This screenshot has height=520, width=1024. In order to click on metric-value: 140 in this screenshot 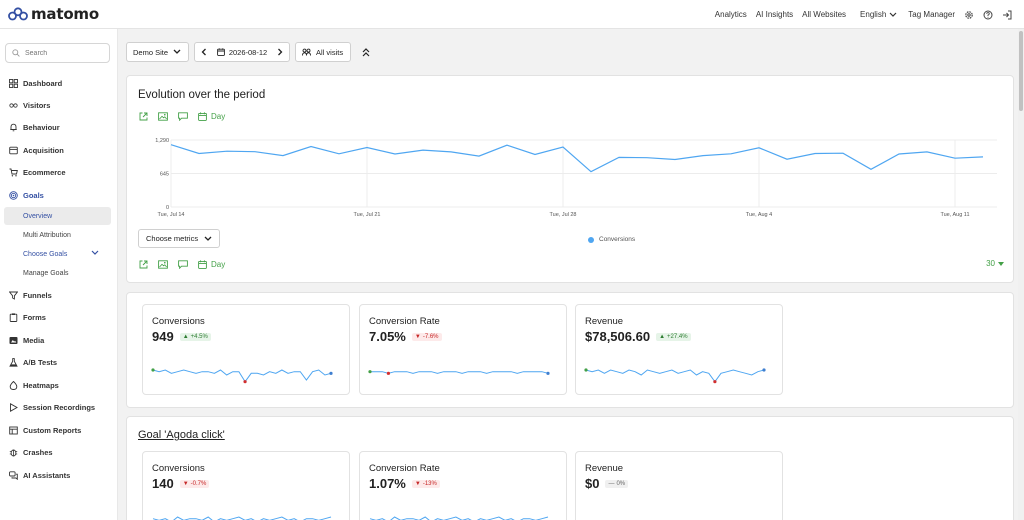, I will do `click(163, 483)`.